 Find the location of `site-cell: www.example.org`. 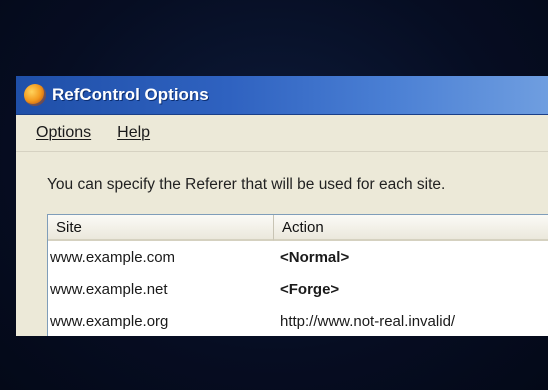

site-cell: www.example.org is located at coordinates (109, 321).